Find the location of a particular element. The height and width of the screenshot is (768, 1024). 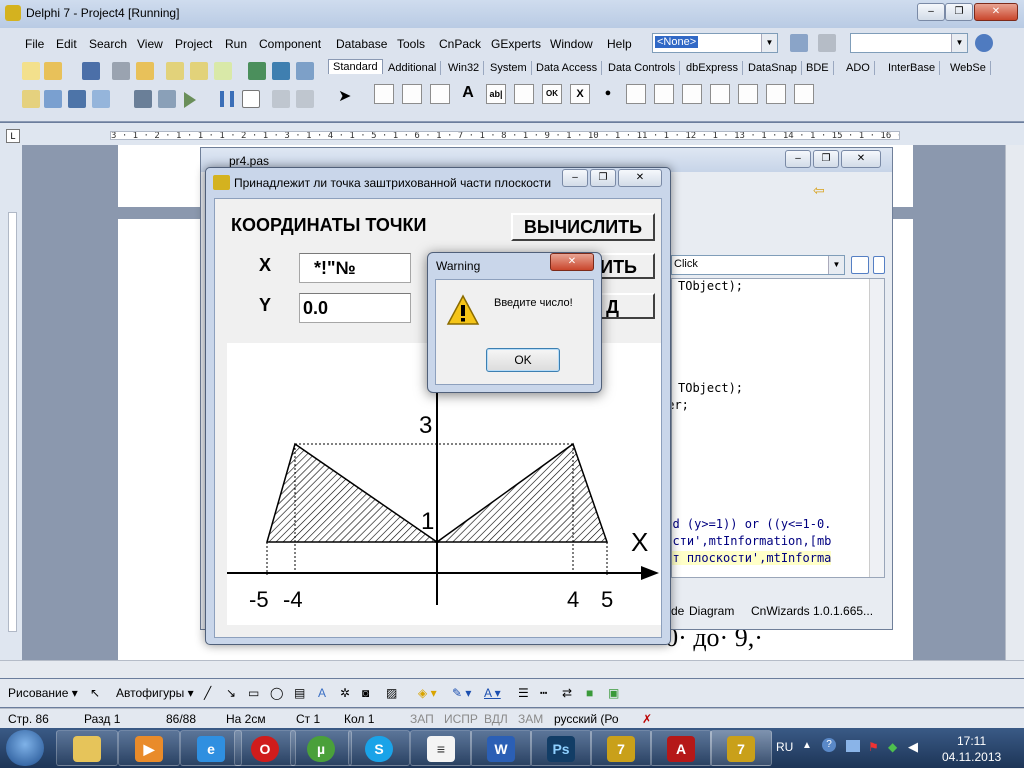

memo-icon is located at coordinates (524, 94).